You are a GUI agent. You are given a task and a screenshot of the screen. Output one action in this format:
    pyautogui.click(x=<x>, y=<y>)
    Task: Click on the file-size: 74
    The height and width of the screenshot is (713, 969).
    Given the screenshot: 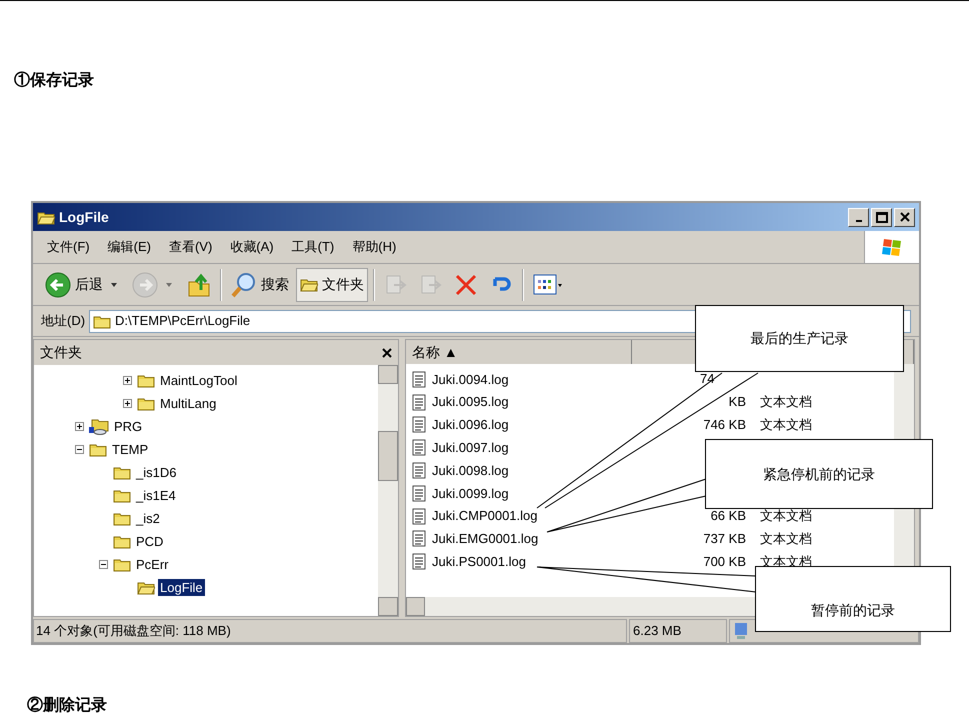 What is the action you would take?
    pyautogui.click(x=707, y=378)
    